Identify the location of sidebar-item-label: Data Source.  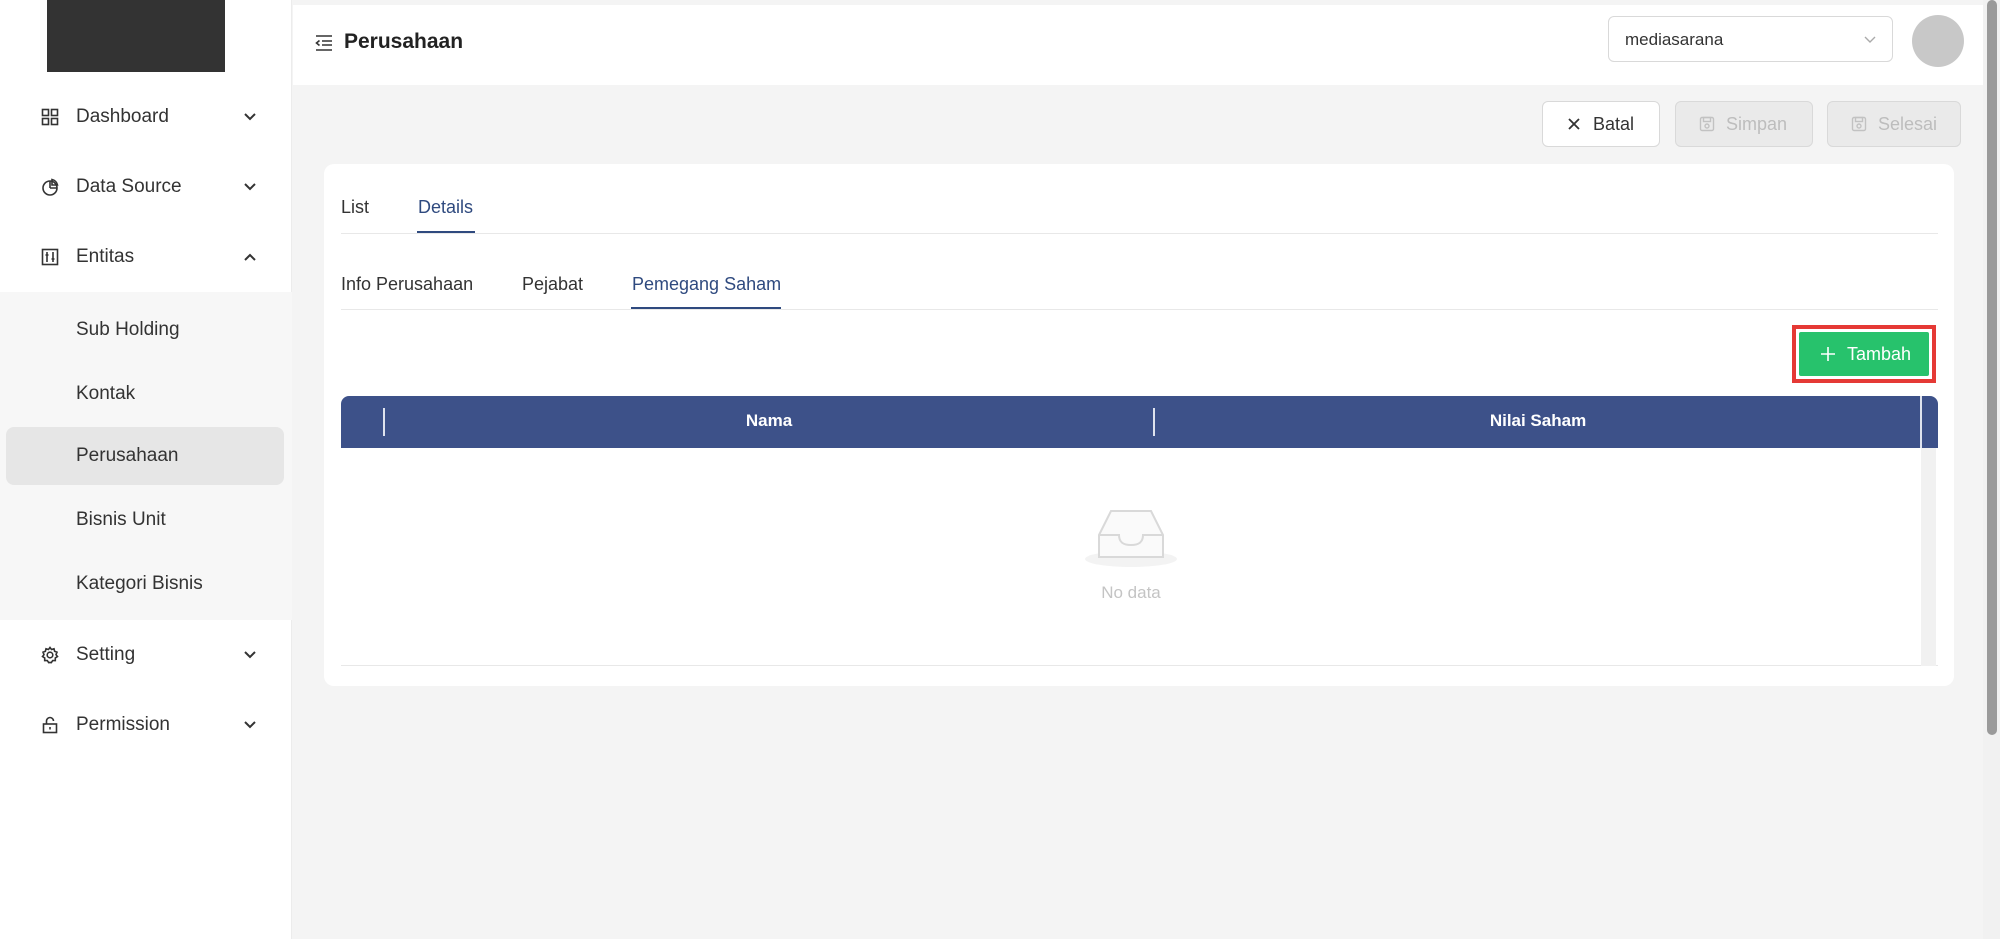
(129, 186).